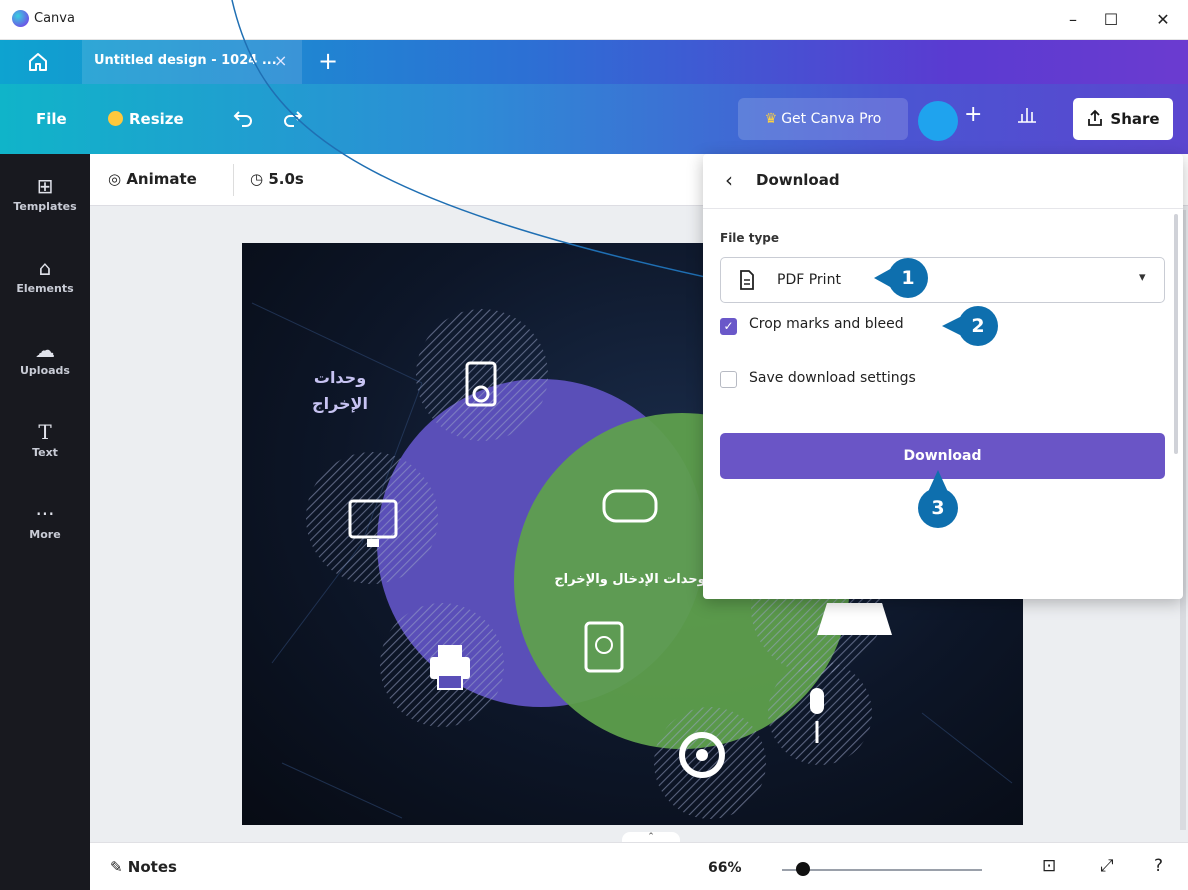 The height and width of the screenshot is (890, 1188). I want to click on help-icon: ?, so click(1158, 866).